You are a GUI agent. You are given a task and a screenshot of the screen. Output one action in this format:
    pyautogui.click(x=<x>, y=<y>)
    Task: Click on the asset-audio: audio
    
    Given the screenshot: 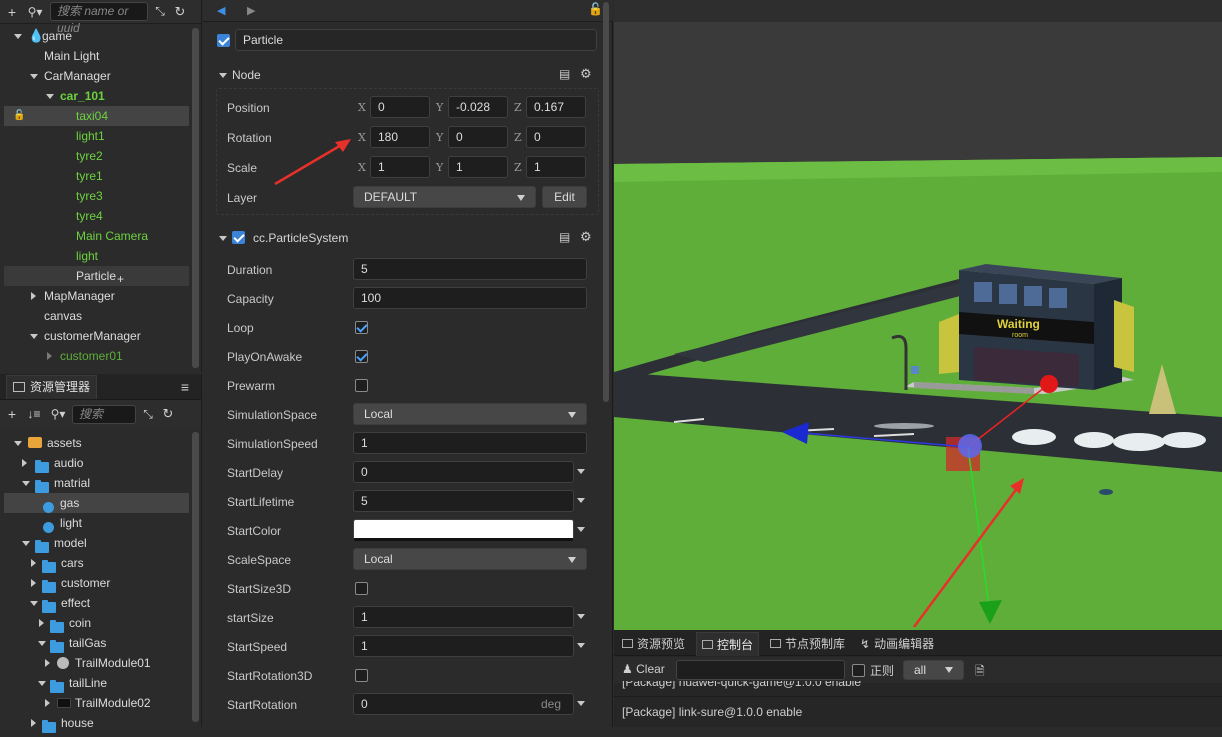 What is the action you would take?
    pyautogui.click(x=96, y=463)
    